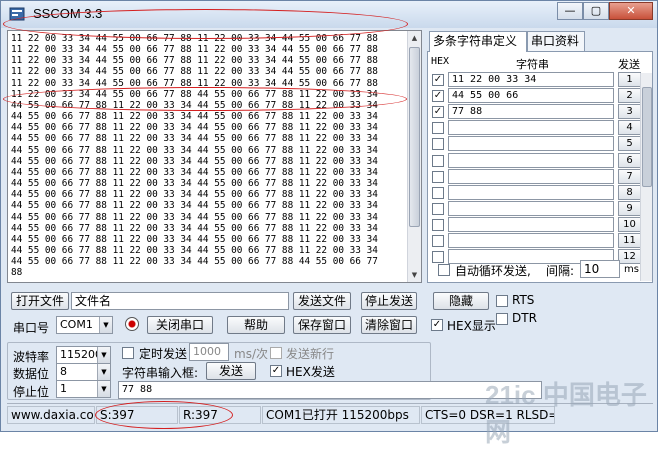  Describe the element at coordinates (531, 79) in the screenshot. I see `string-input: 11 22 00 33 34` at that location.